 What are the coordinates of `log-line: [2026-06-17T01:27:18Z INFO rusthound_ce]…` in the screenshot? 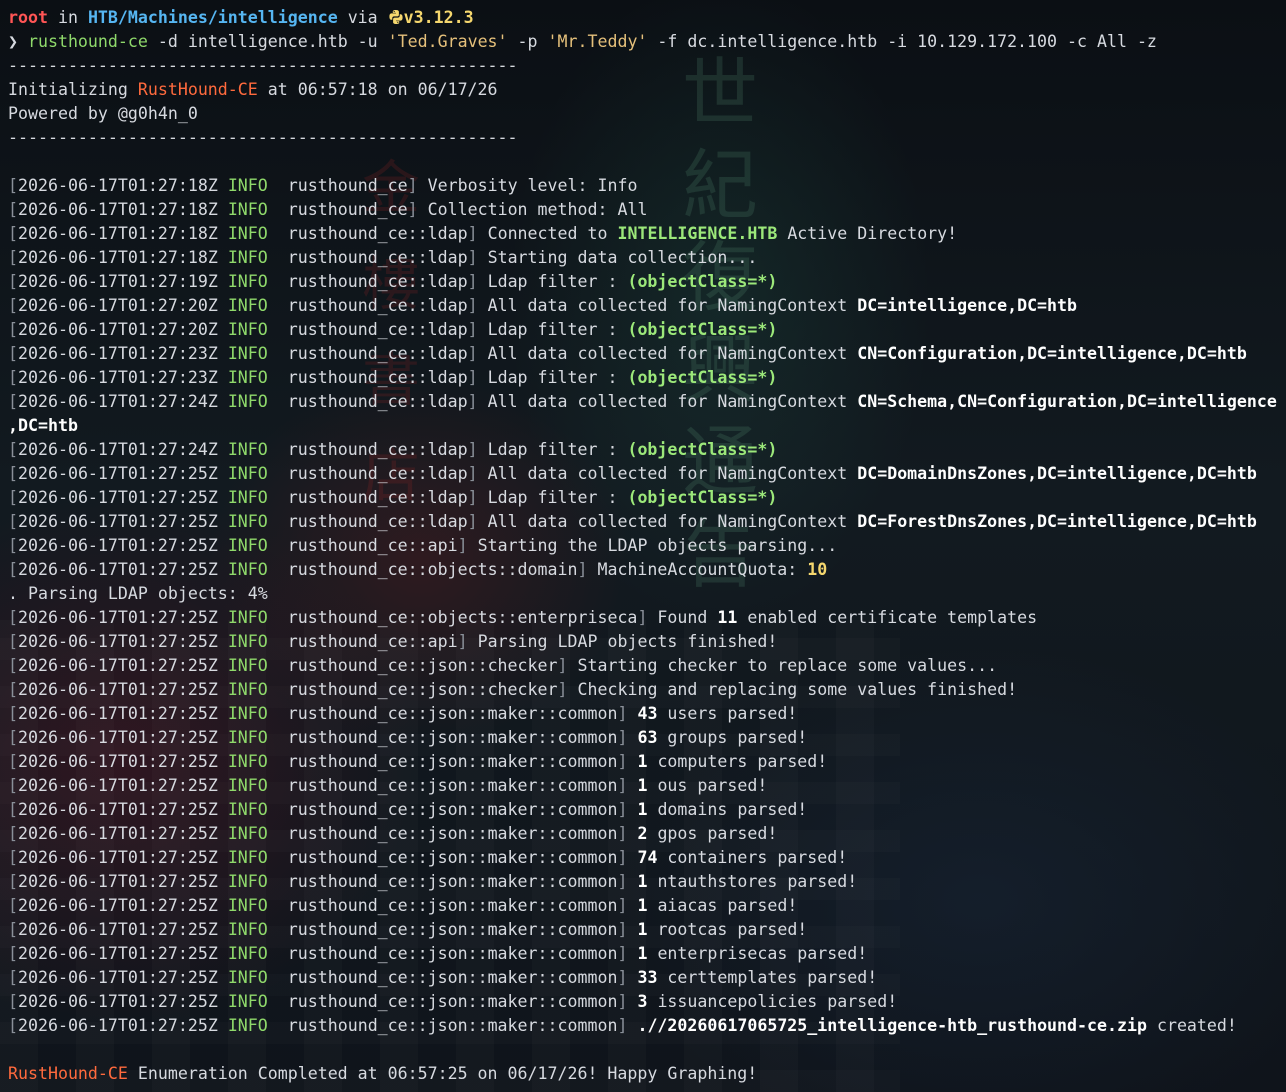 It's located at (644, 210).